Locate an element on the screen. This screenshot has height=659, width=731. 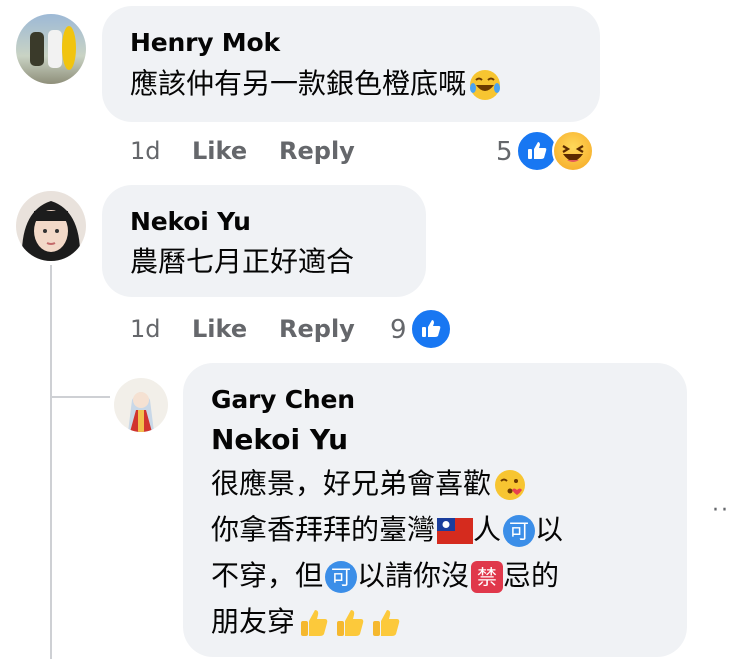
laughing-tears-emoji-icon is located at coordinates (485, 85).